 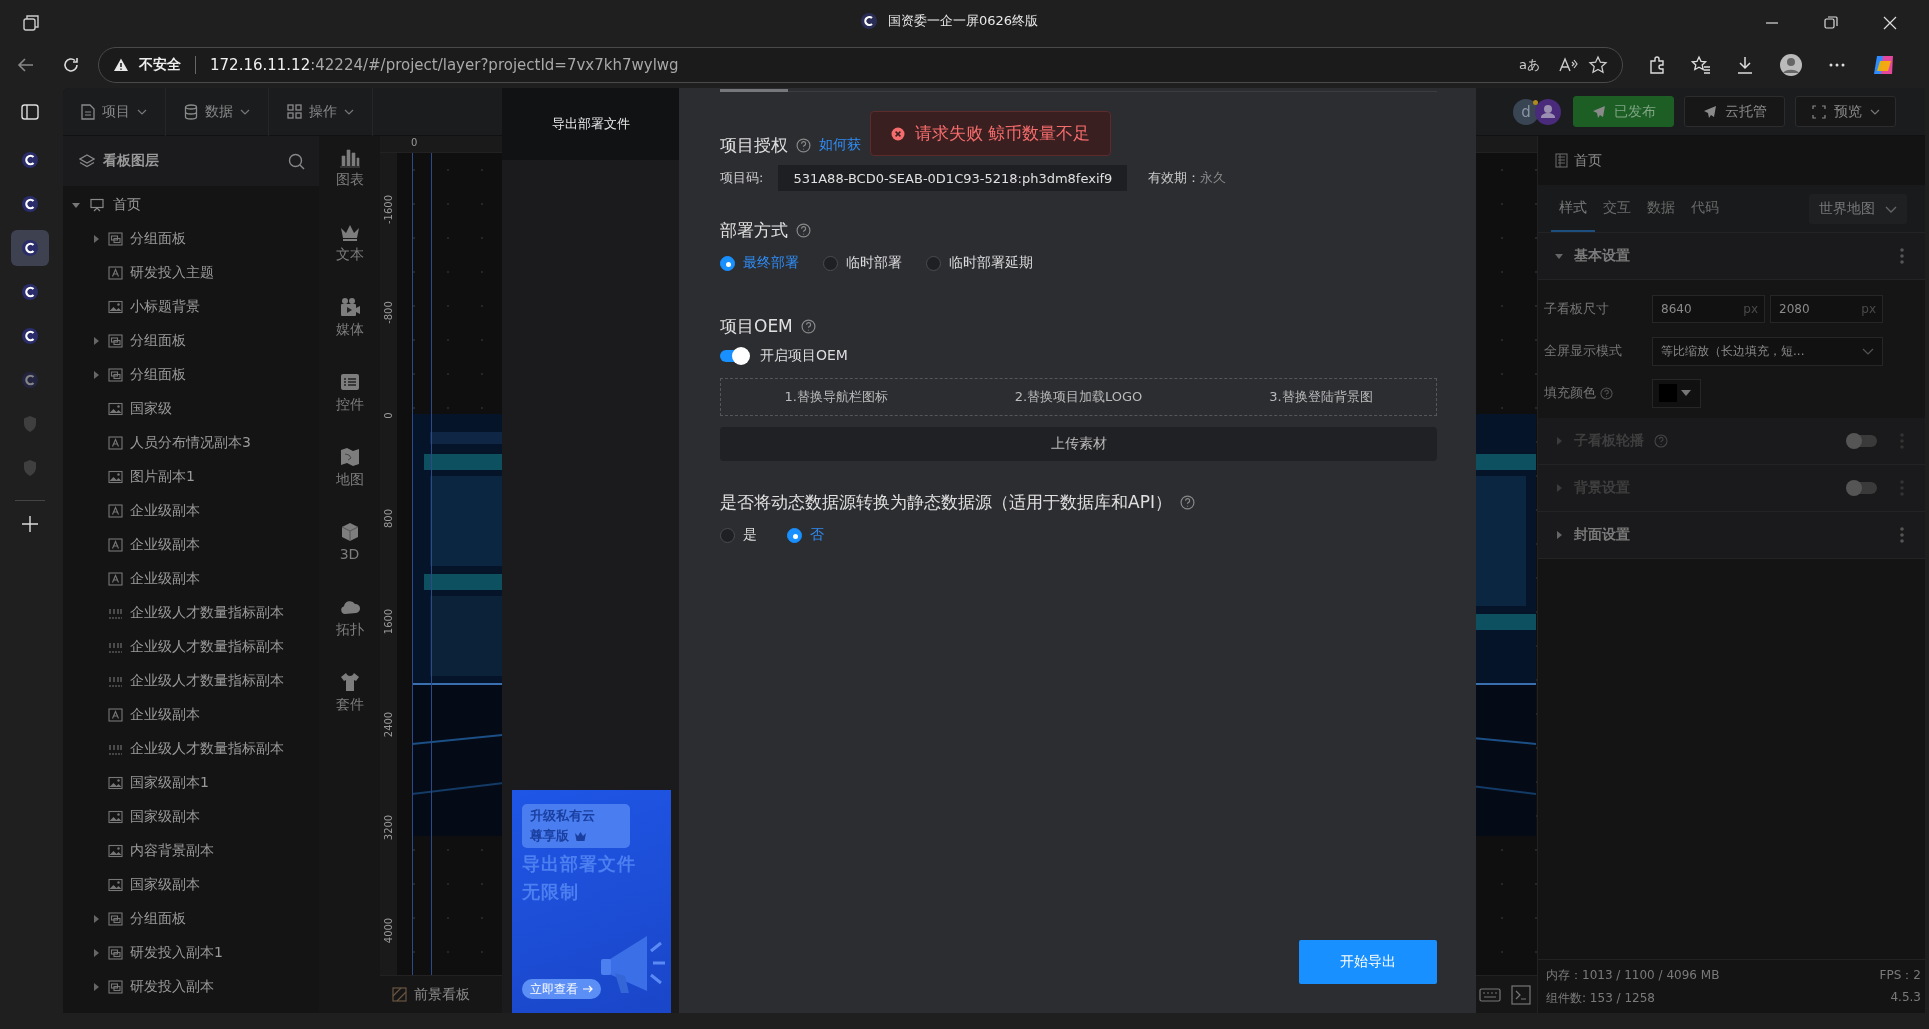 What do you see at coordinates (414, 142) in the screenshot?
I see `ruler-label: 0` at bounding box center [414, 142].